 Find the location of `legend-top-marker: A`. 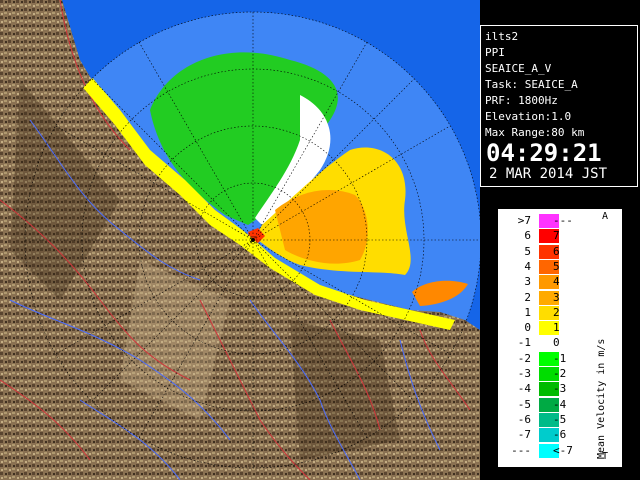

legend-top-marker: A is located at coordinates (605, 216).